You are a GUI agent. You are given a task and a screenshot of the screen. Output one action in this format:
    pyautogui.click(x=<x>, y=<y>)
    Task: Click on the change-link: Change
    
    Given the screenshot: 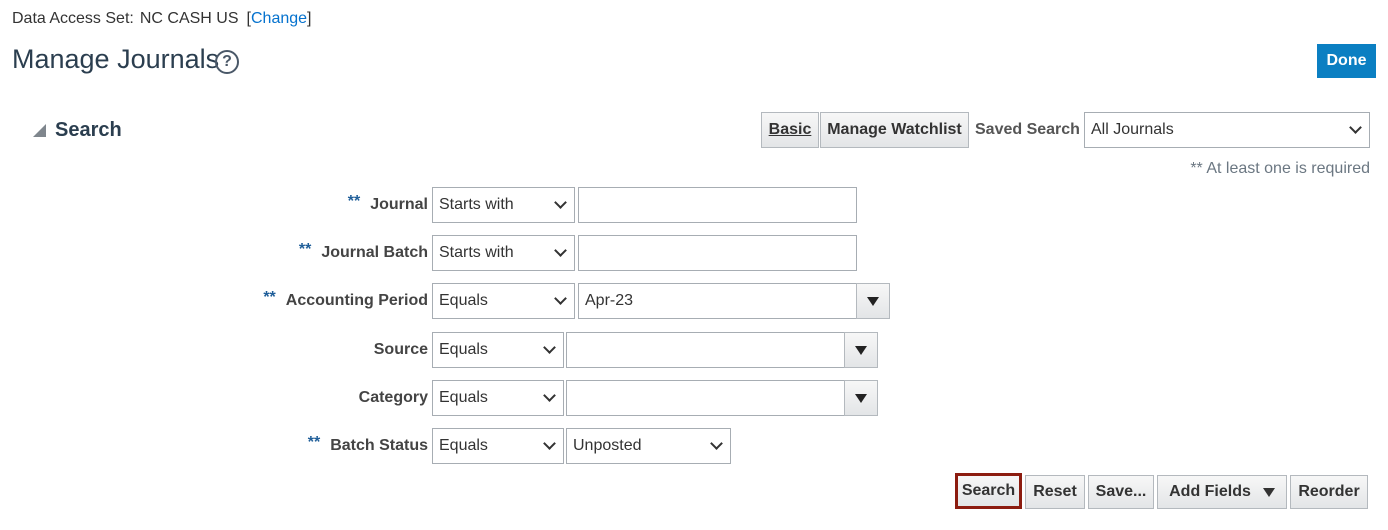 What is the action you would take?
    pyautogui.click(x=279, y=18)
    